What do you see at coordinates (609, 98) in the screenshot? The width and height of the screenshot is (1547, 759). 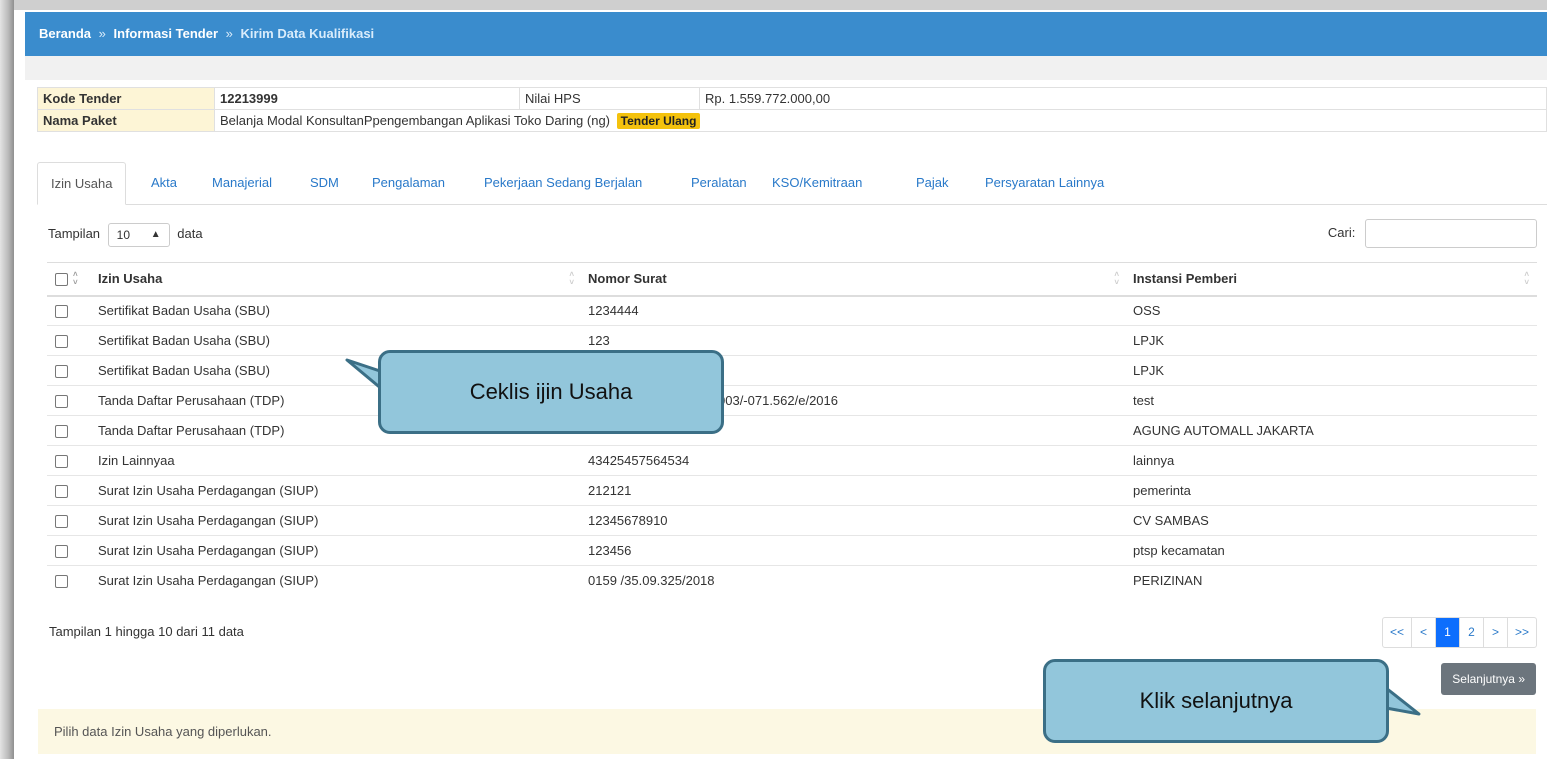 I see `nilai-hps-label: Nilai HPS` at bounding box center [609, 98].